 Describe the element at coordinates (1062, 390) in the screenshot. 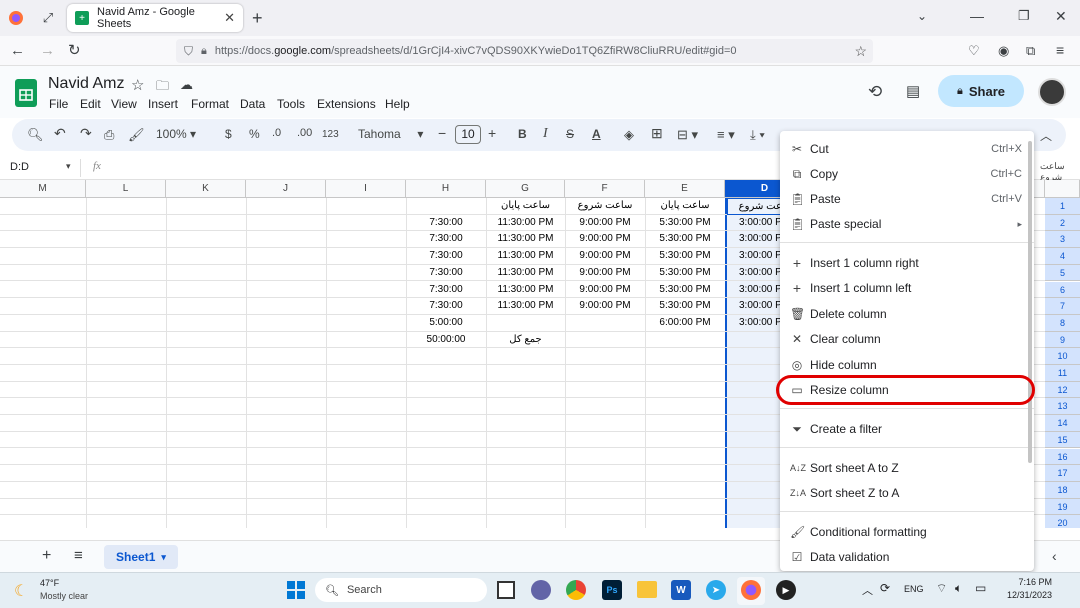

I see `row-number: 12` at that location.